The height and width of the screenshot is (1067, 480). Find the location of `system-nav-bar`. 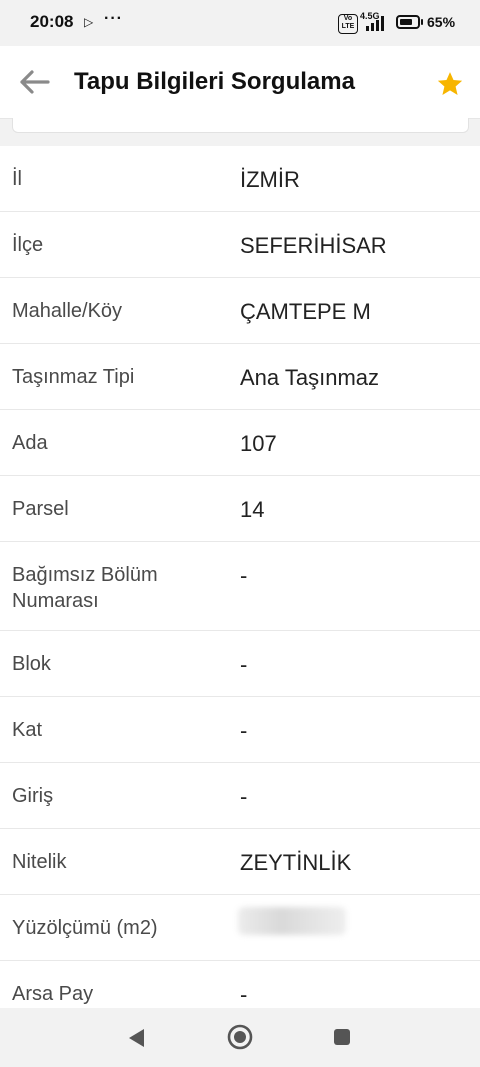

system-nav-bar is located at coordinates (240, 1037).